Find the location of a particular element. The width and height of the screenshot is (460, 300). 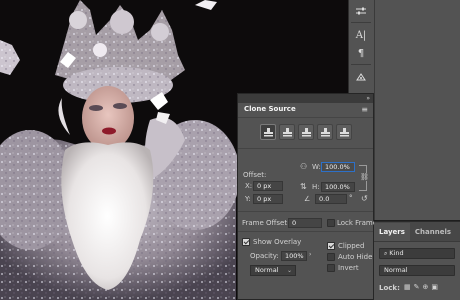

flip-vertical-icon: ⇅ is located at coordinates (303, 186).